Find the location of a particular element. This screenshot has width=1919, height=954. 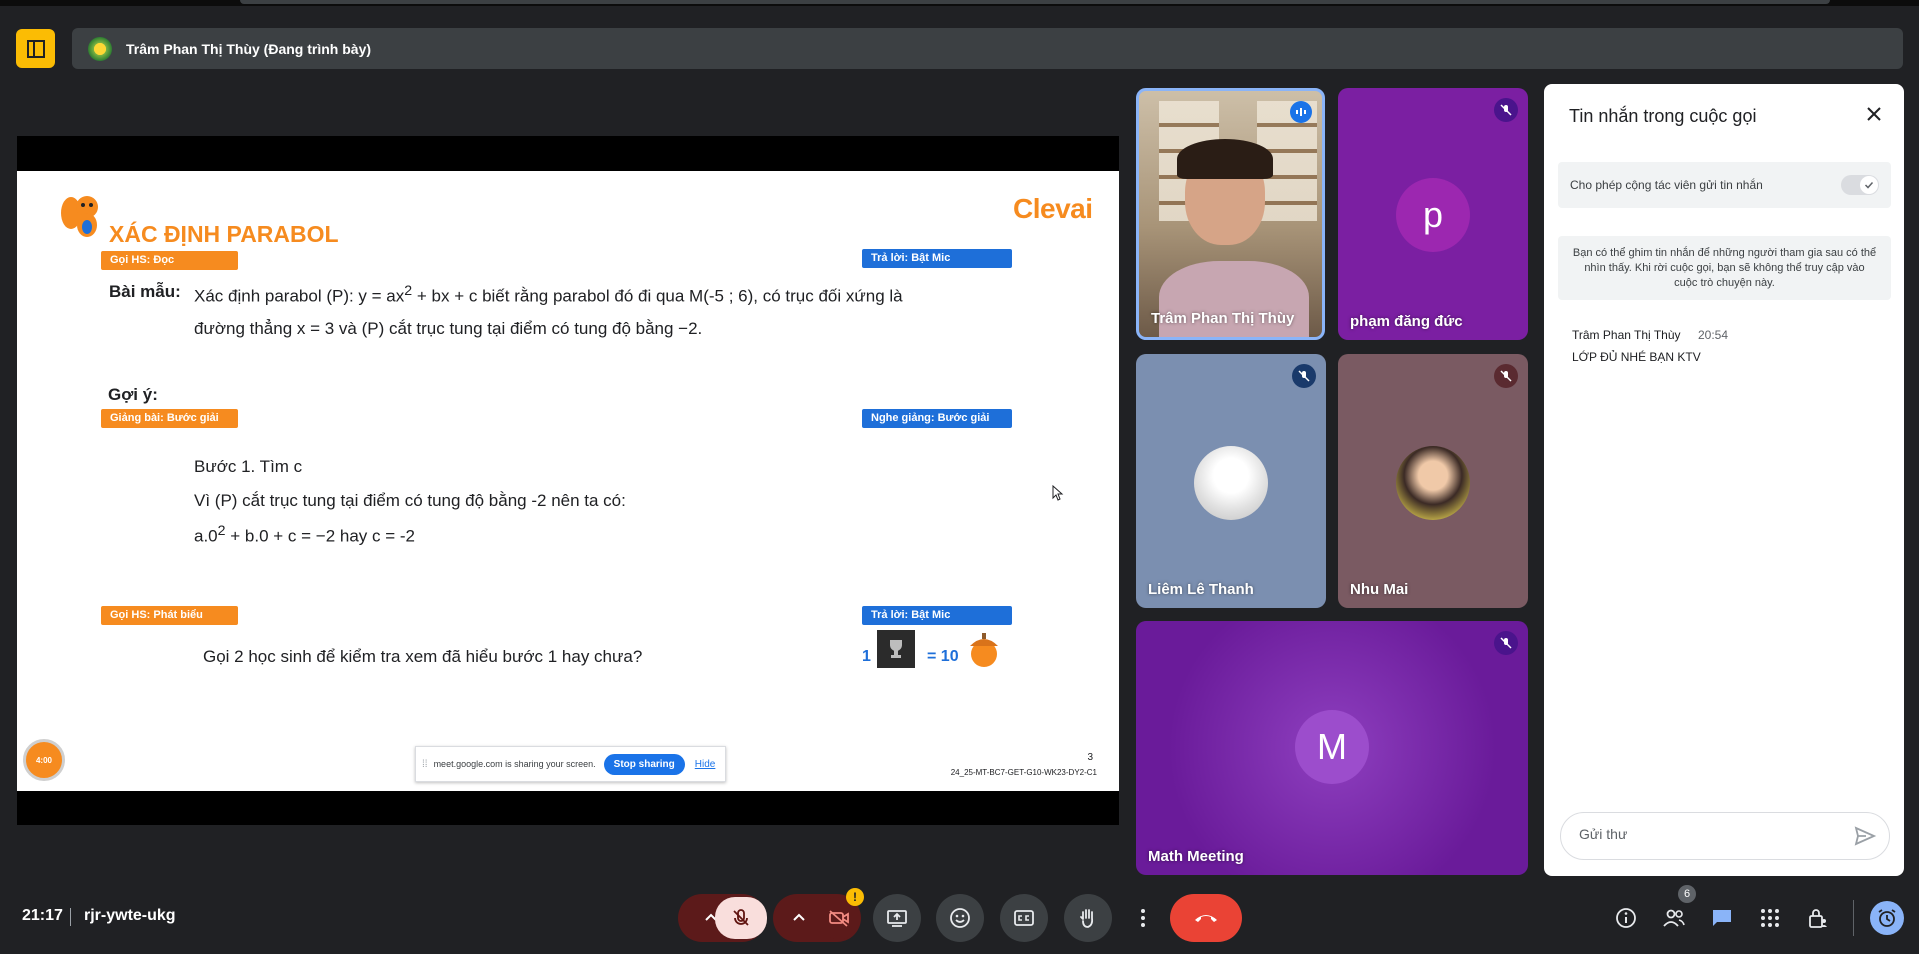

participant-hair is located at coordinates (1225, 159).